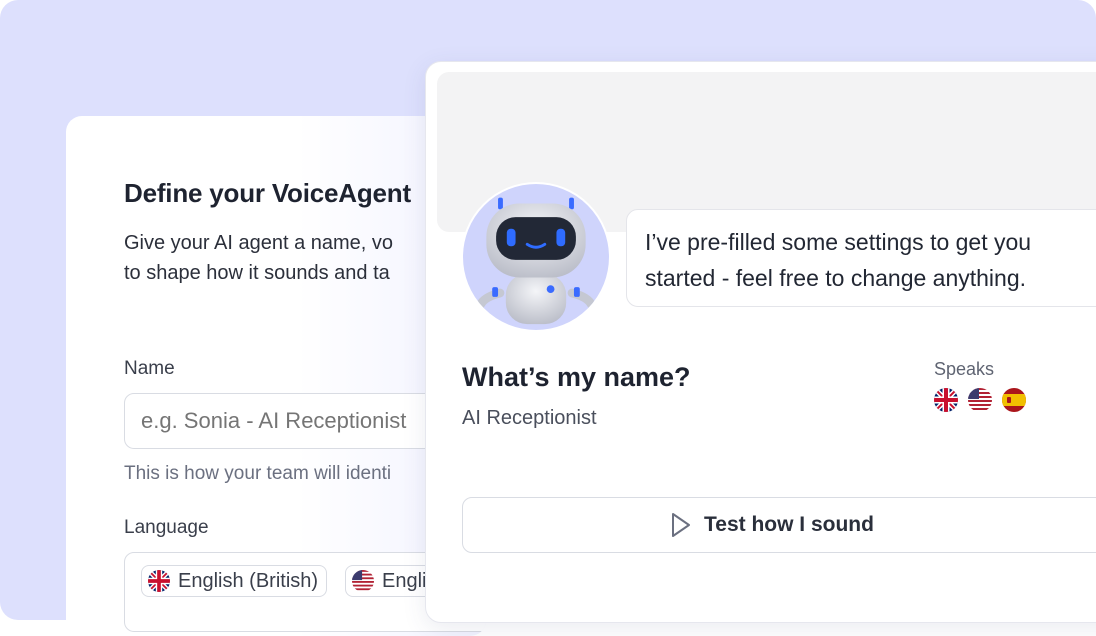 The height and width of the screenshot is (636, 1096). Describe the element at coordinates (259, 243) in the screenshot. I see `define-description-line-1: Give your AI agent a name, vo` at that location.